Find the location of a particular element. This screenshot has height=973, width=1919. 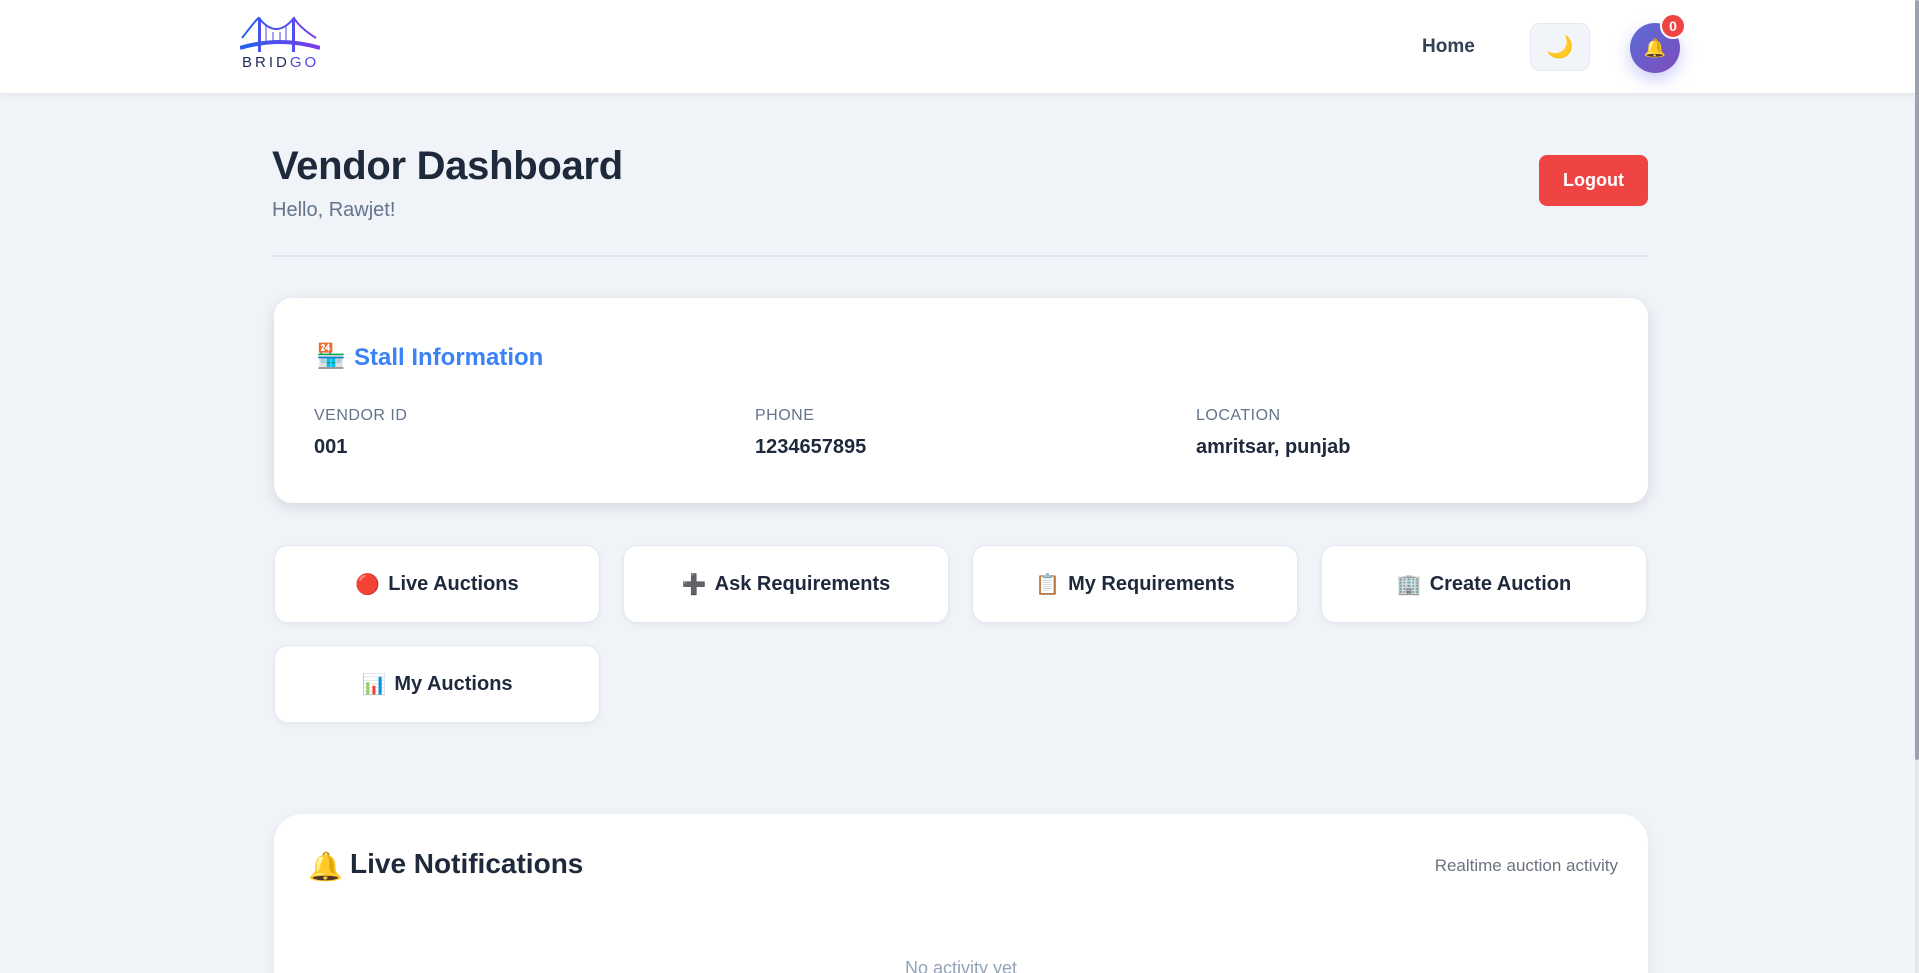

page-scrollbar-thumb is located at coordinates (1917, 380).